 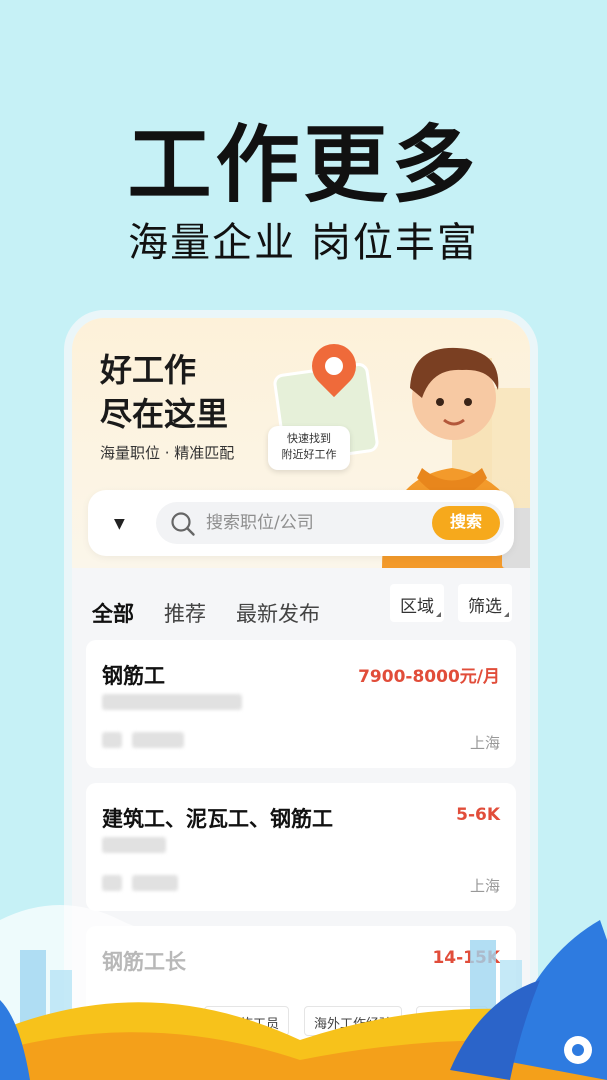 What do you see at coordinates (164, 414) in the screenshot?
I see `banner-title-line2: 尽在这里` at bounding box center [164, 414].